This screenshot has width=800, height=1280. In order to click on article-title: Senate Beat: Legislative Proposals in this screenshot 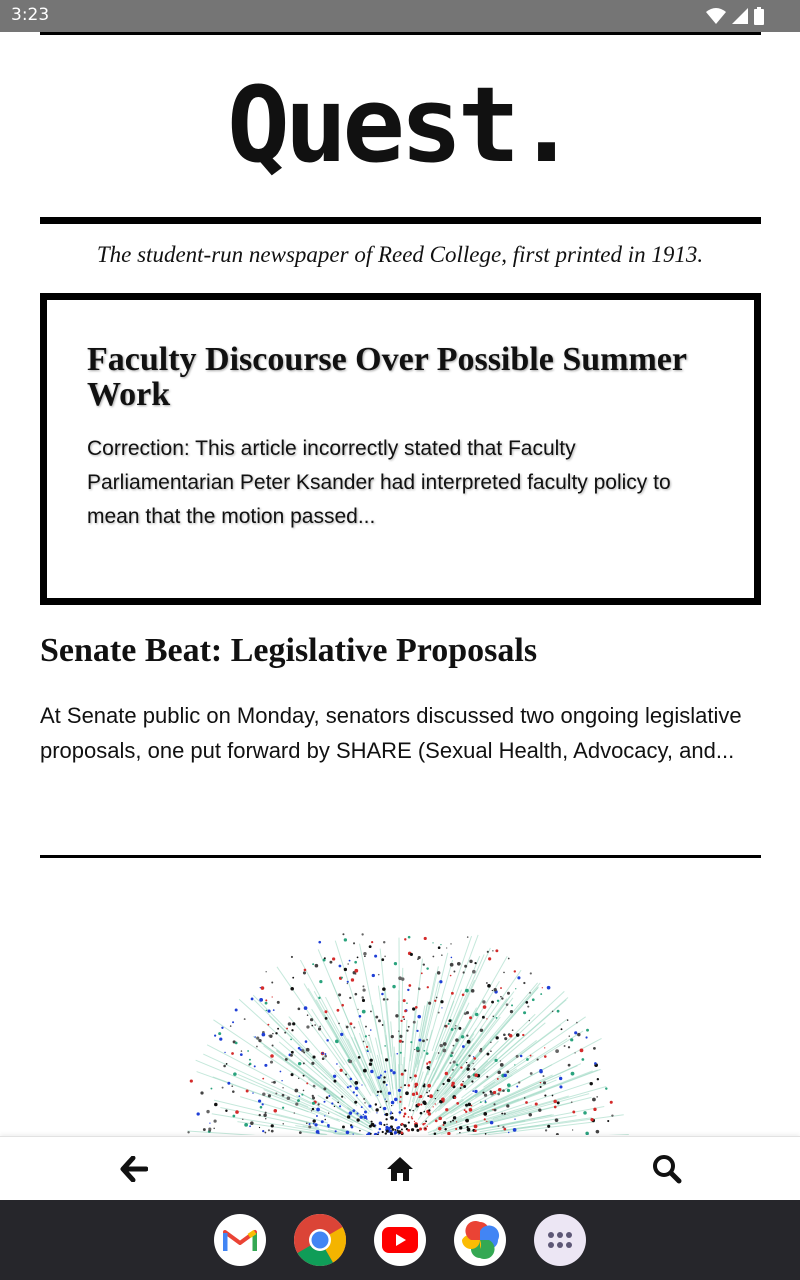, I will do `click(400, 651)`.